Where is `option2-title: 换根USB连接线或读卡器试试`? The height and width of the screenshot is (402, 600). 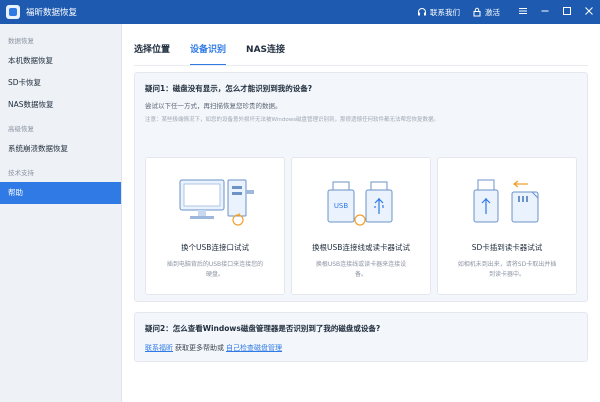 option2-title: 换根USB连接线或读卡器试试 is located at coordinates (361, 247).